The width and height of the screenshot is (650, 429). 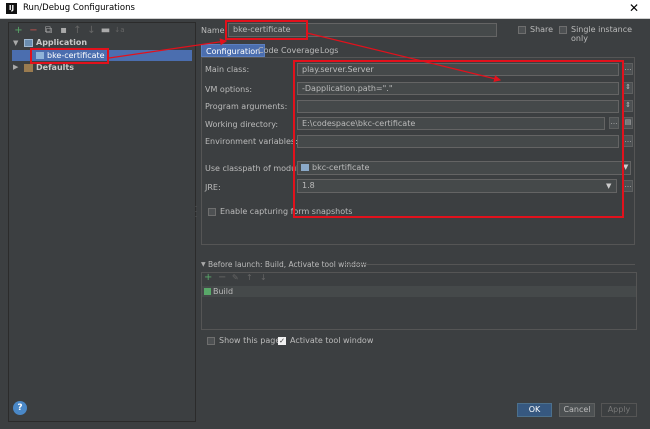 What do you see at coordinates (332, 340) in the screenshot?
I see `activate-tool-window-label: Activate tool window` at bounding box center [332, 340].